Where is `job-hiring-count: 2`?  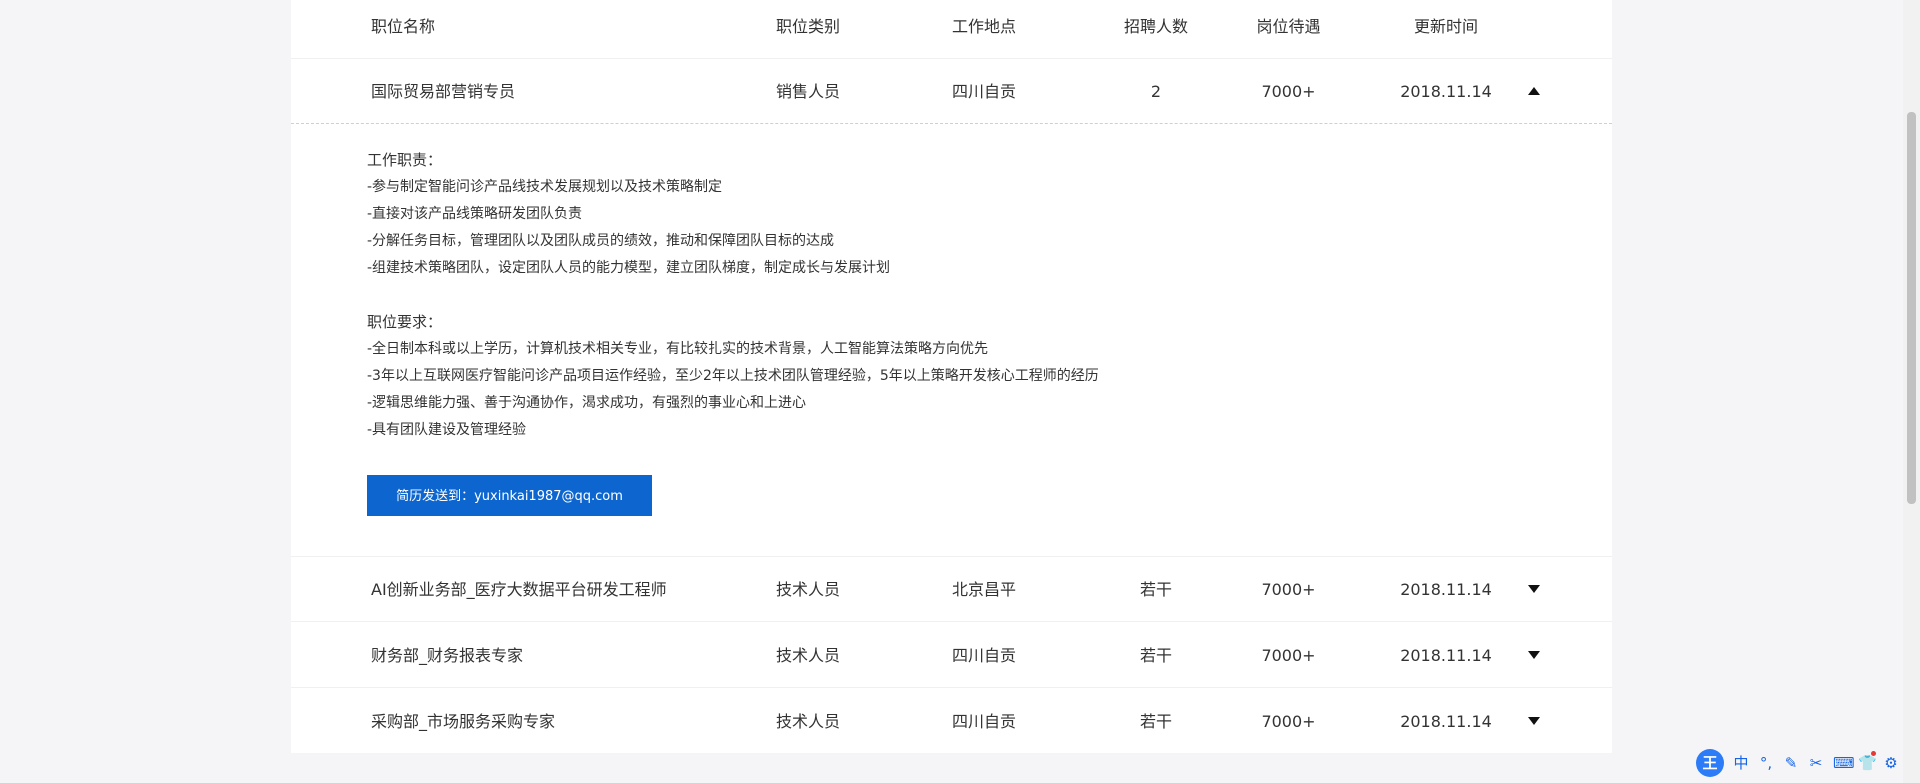 job-hiring-count: 2 is located at coordinates (1156, 91).